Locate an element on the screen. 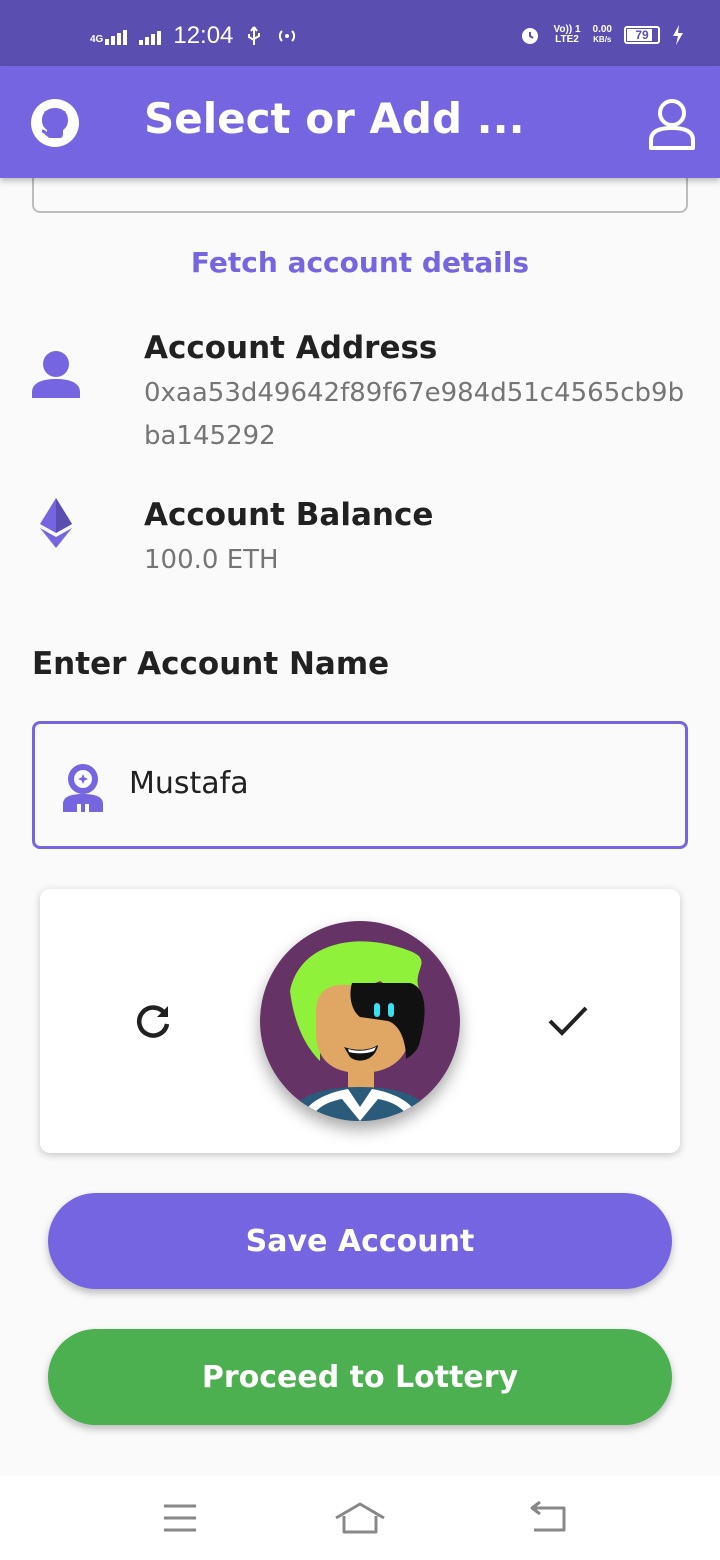 This screenshot has height=1560, width=720. alarm-icon is located at coordinates (530, 36).